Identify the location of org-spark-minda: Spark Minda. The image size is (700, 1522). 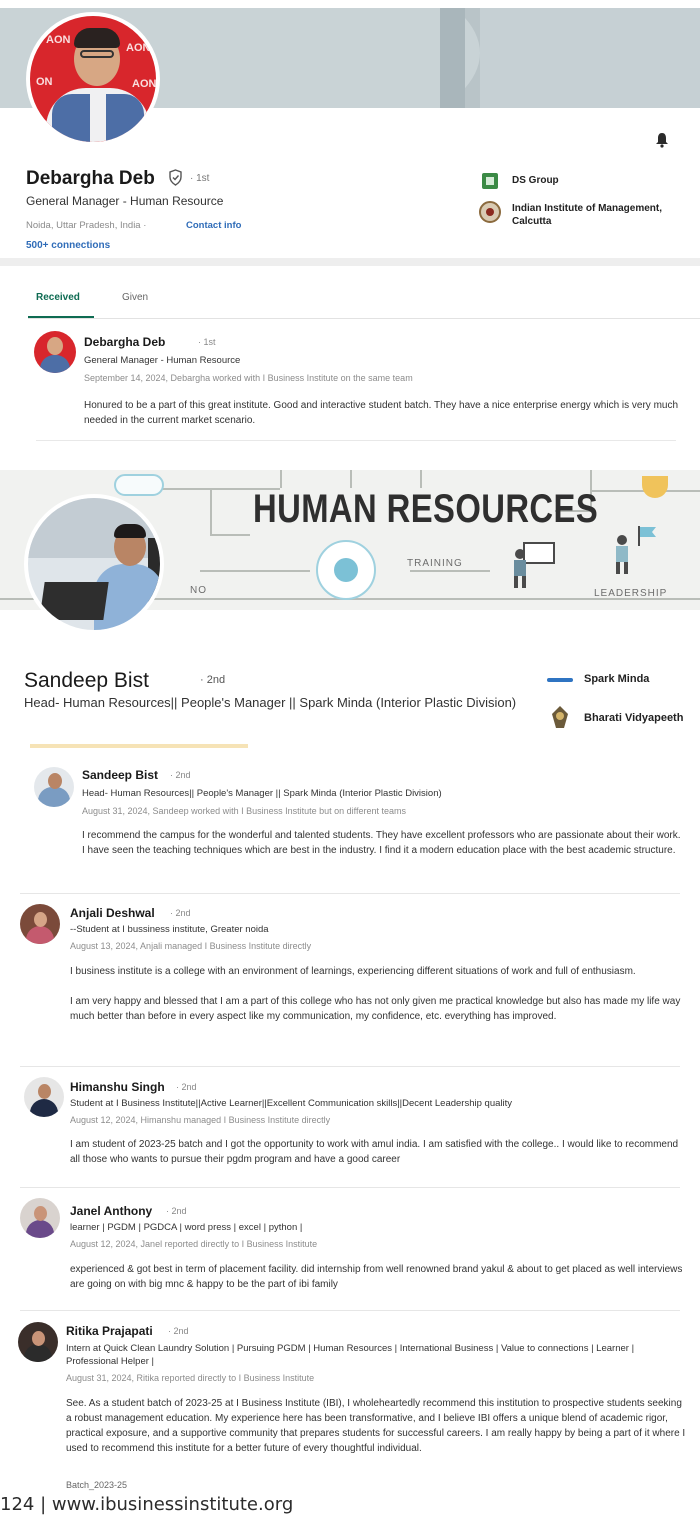
(616, 679).